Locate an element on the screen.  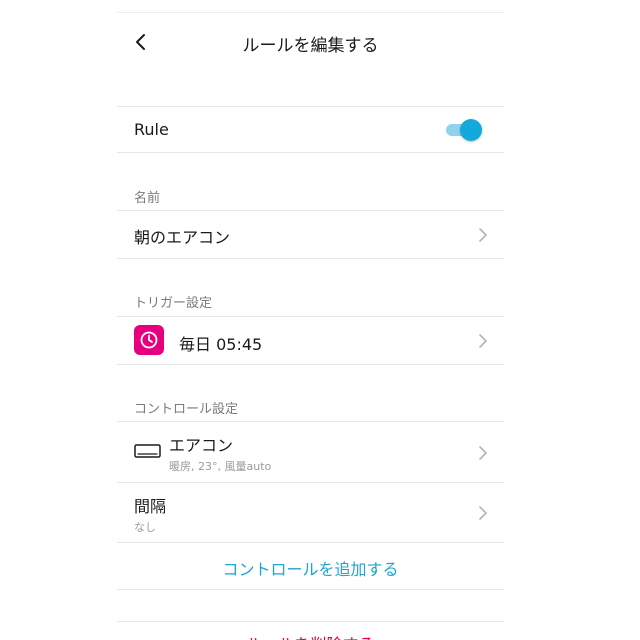
header: ルールを編集する is located at coordinates (310, 42).